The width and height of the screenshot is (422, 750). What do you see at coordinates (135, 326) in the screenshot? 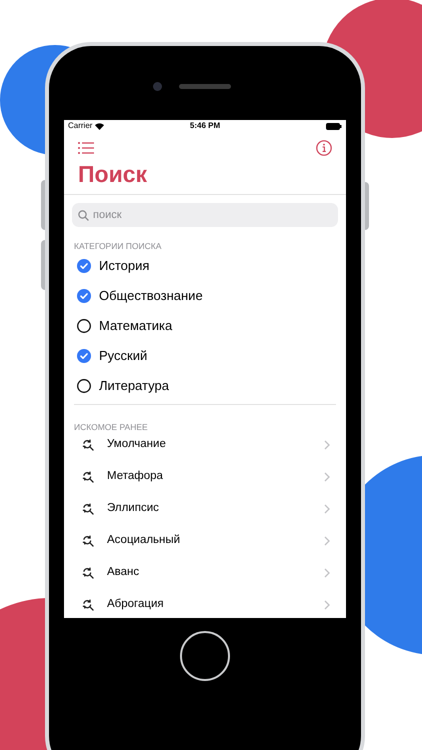
I see `category-label: Математика` at bounding box center [135, 326].